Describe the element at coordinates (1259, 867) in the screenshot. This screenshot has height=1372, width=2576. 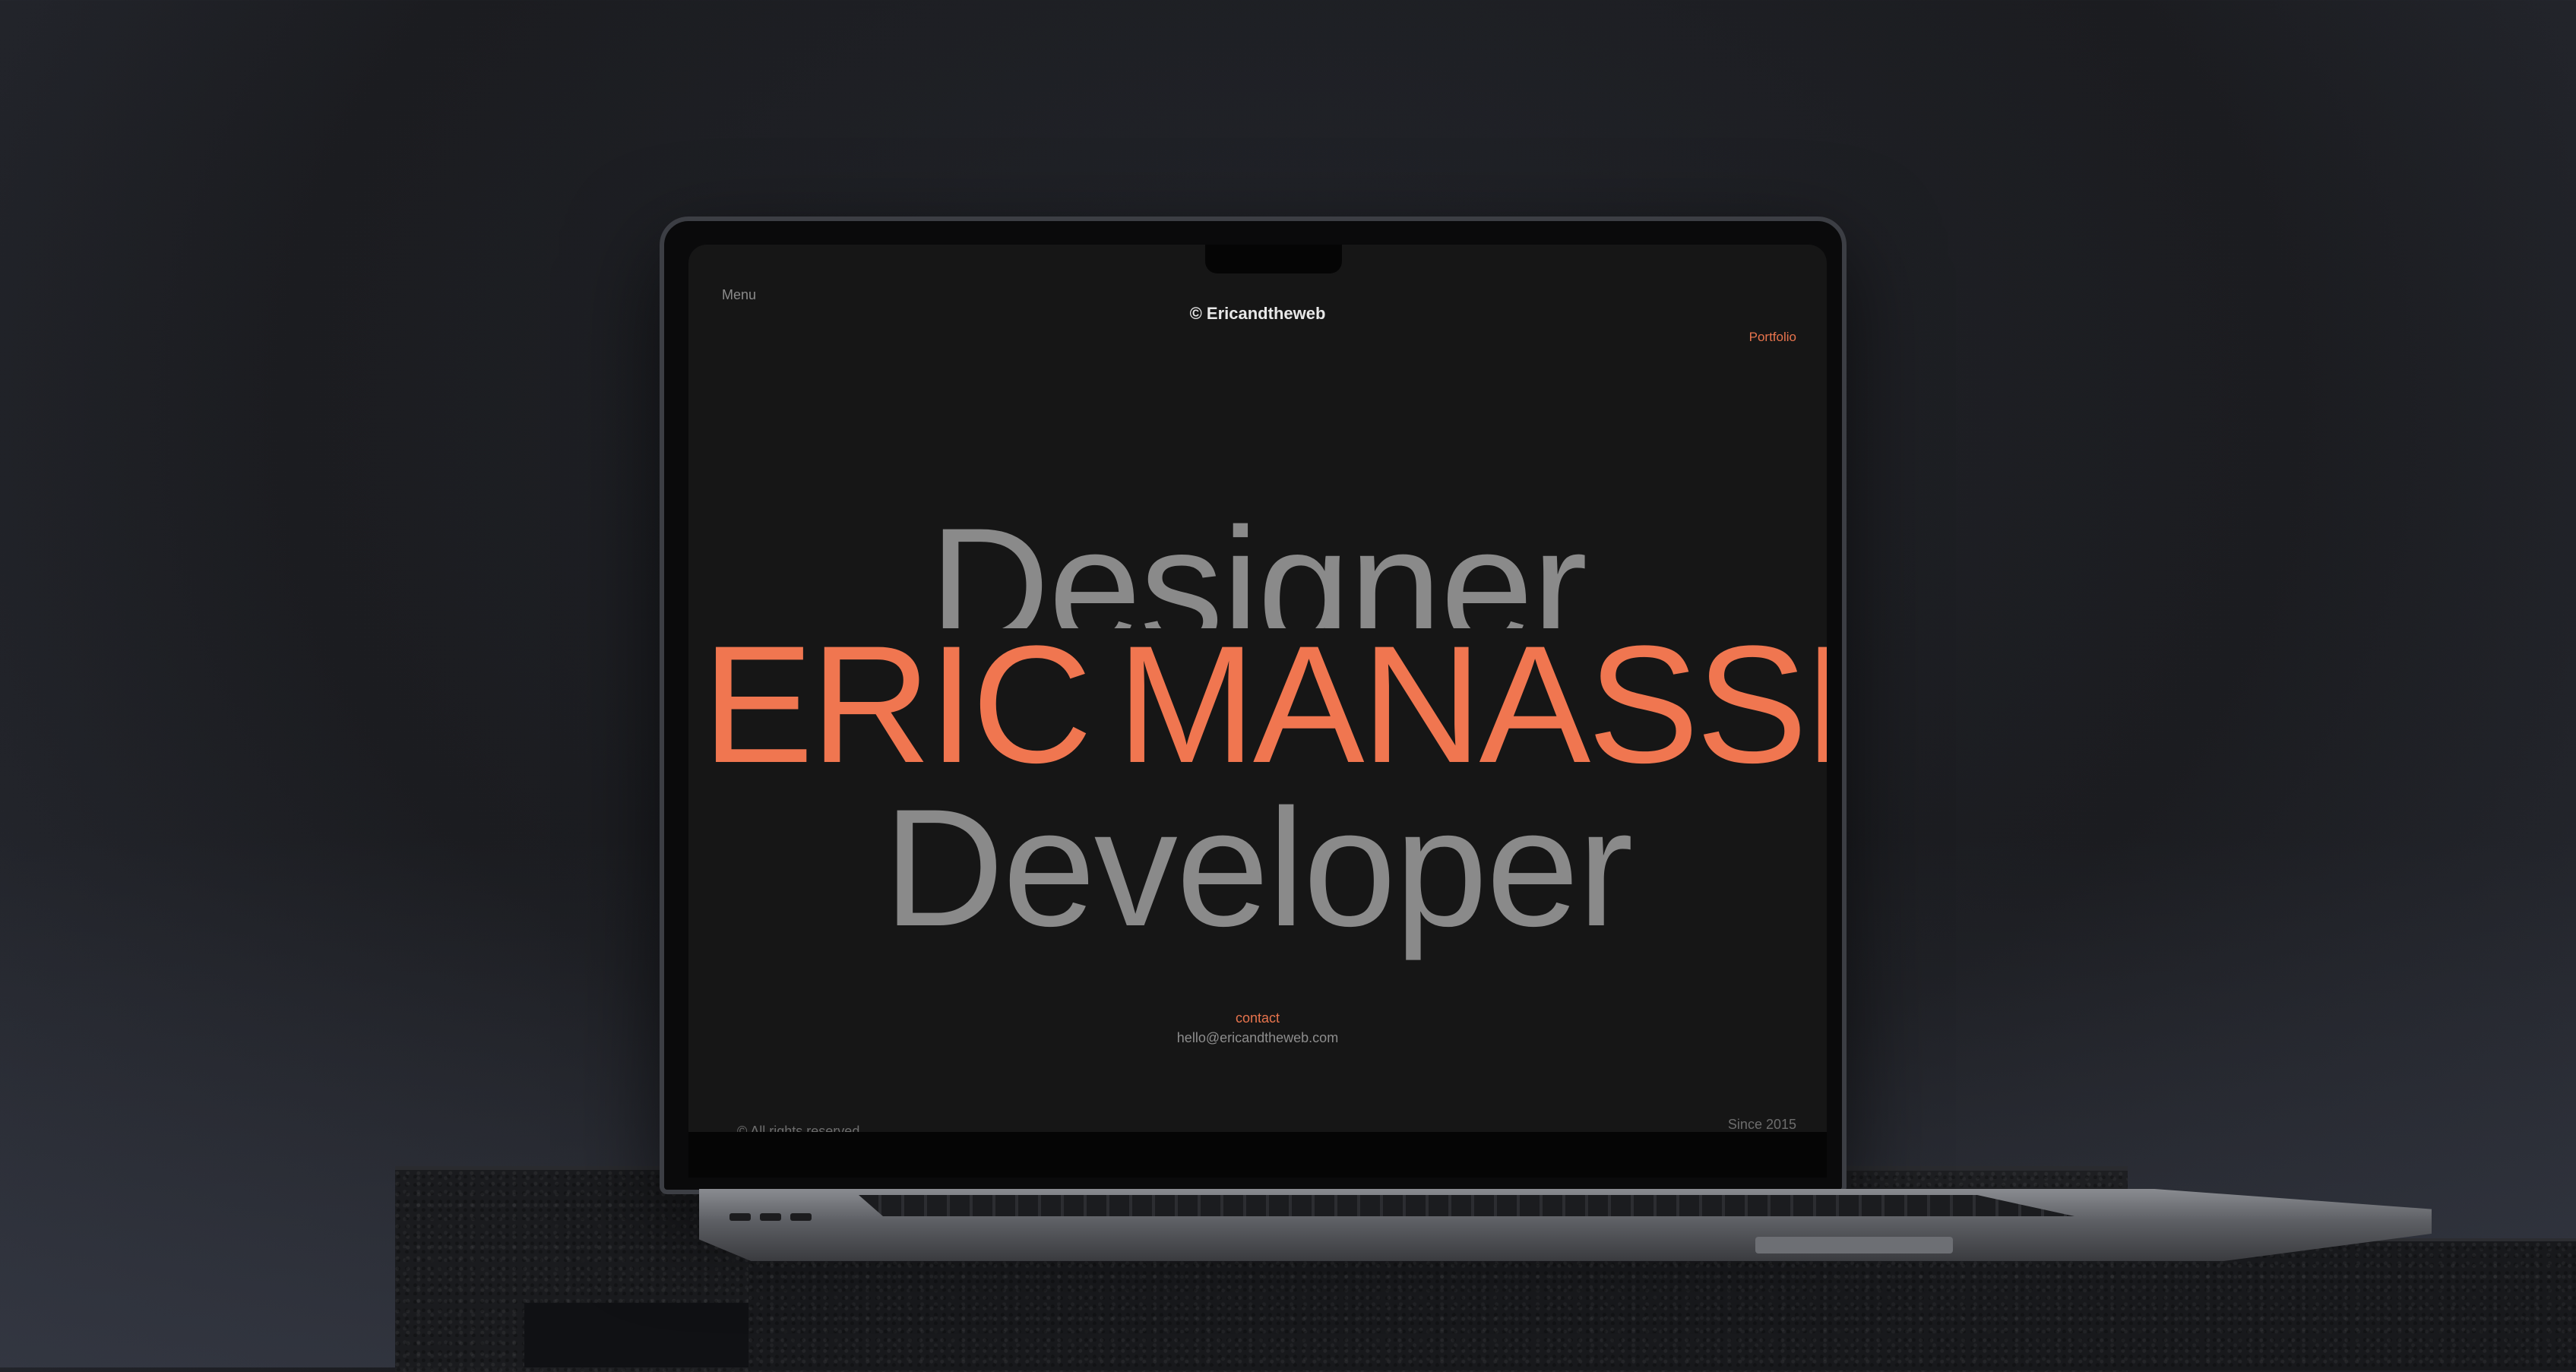
I see `role-developer: Developer` at that location.